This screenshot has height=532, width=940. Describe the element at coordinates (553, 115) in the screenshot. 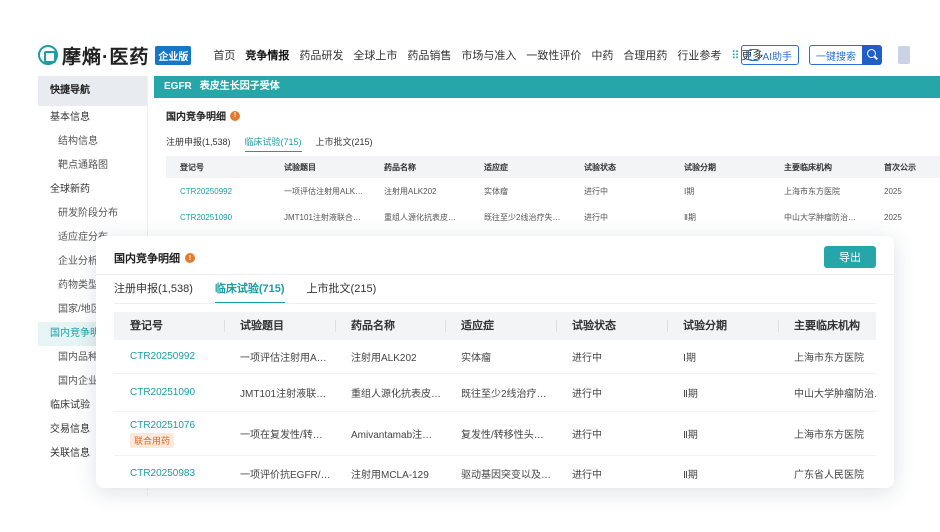

I see `section-title: 国内竞争明细 !` at that location.